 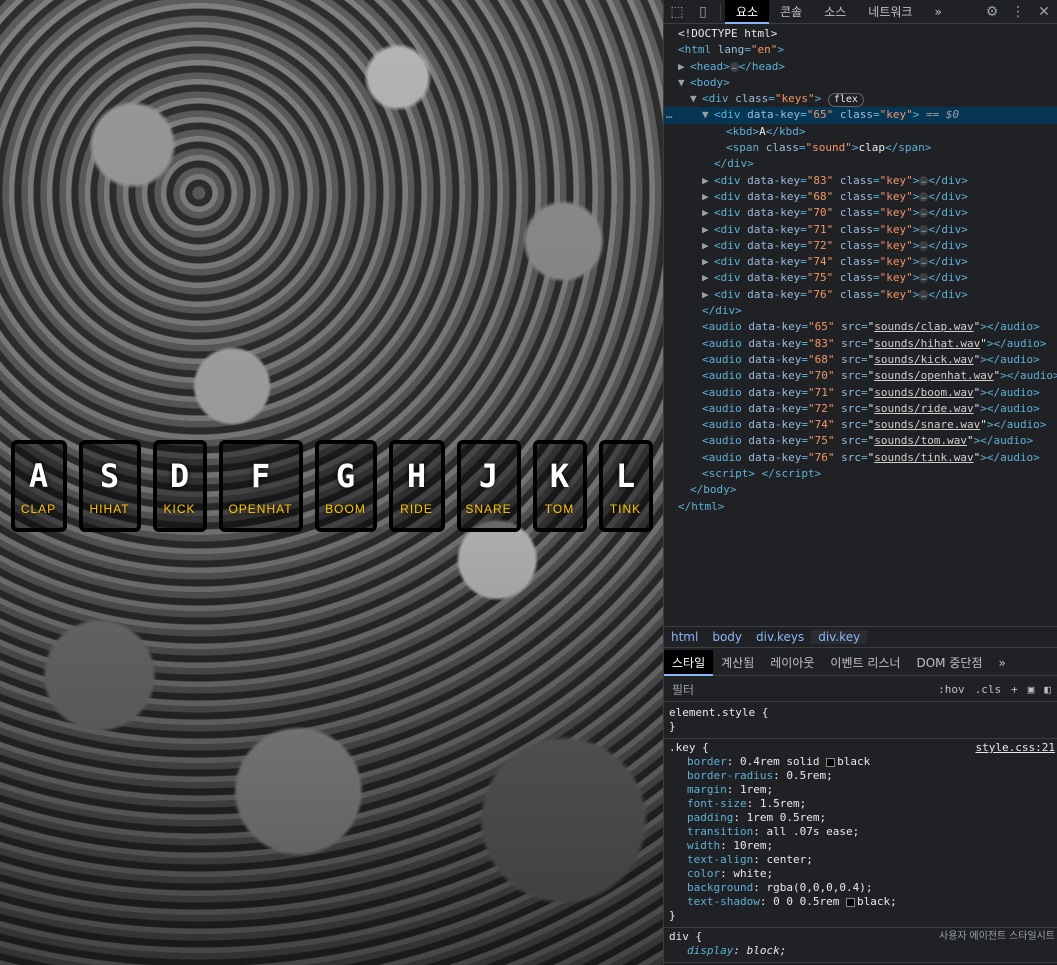 I want to click on css-prop-name: padding, so click(x=710, y=817).